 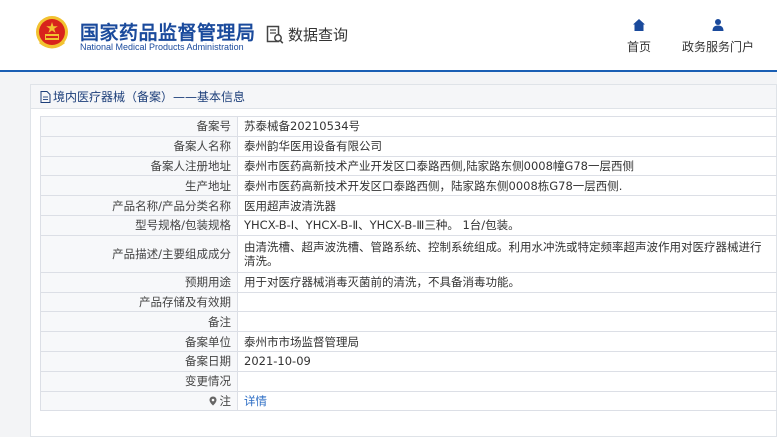 I want to click on table-row: 变更情况, so click(x=408, y=381).